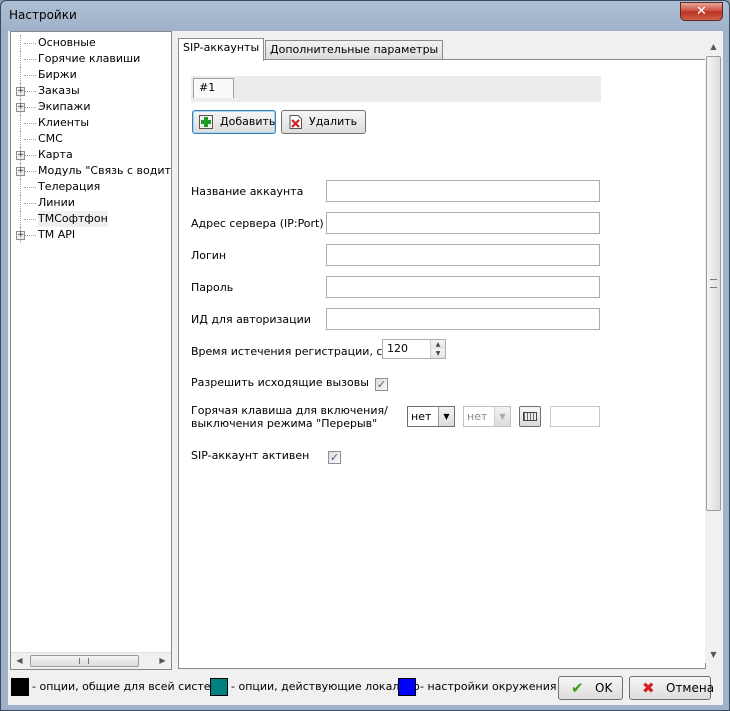 The height and width of the screenshot is (711, 730). I want to click on tree-item: + Карта, so click(91, 155).